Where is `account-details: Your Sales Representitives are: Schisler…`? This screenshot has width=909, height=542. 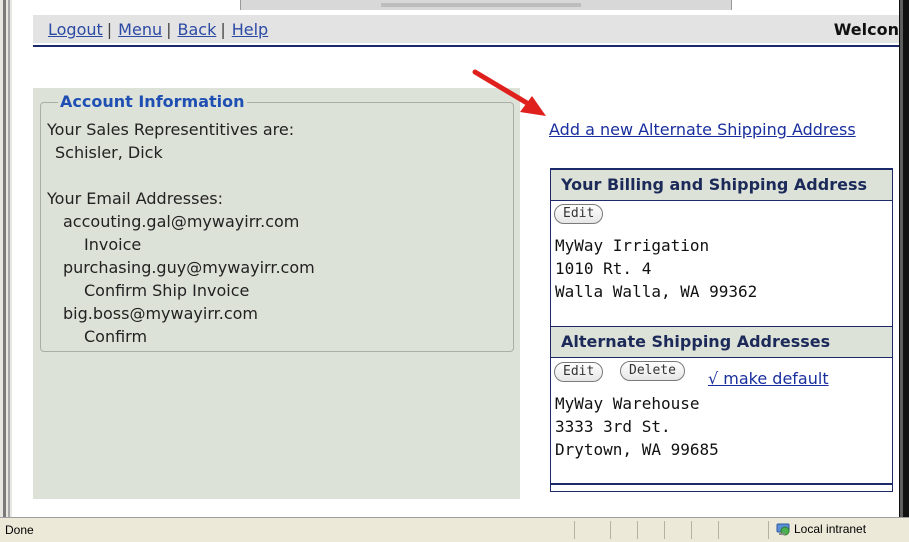 account-details: Your Sales Representitives are: Schisler… is located at coordinates (181, 233).